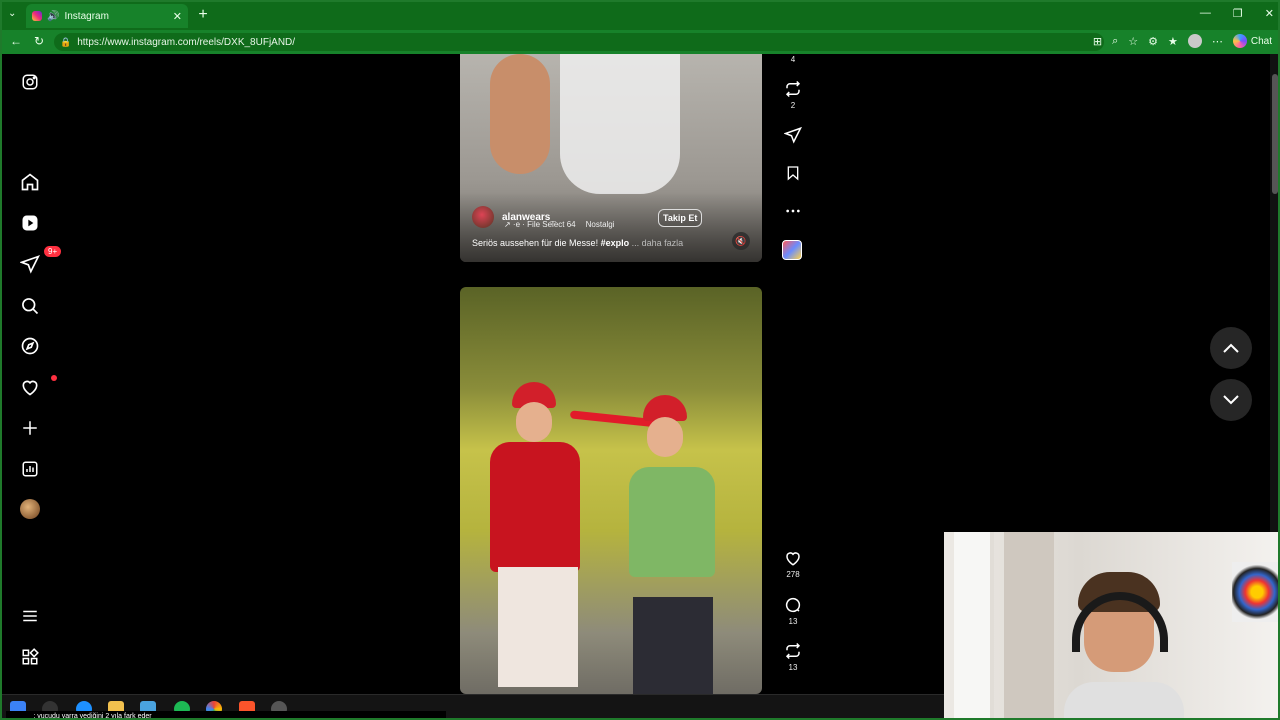  I want to click on reel1-share-action, so click(793, 135).